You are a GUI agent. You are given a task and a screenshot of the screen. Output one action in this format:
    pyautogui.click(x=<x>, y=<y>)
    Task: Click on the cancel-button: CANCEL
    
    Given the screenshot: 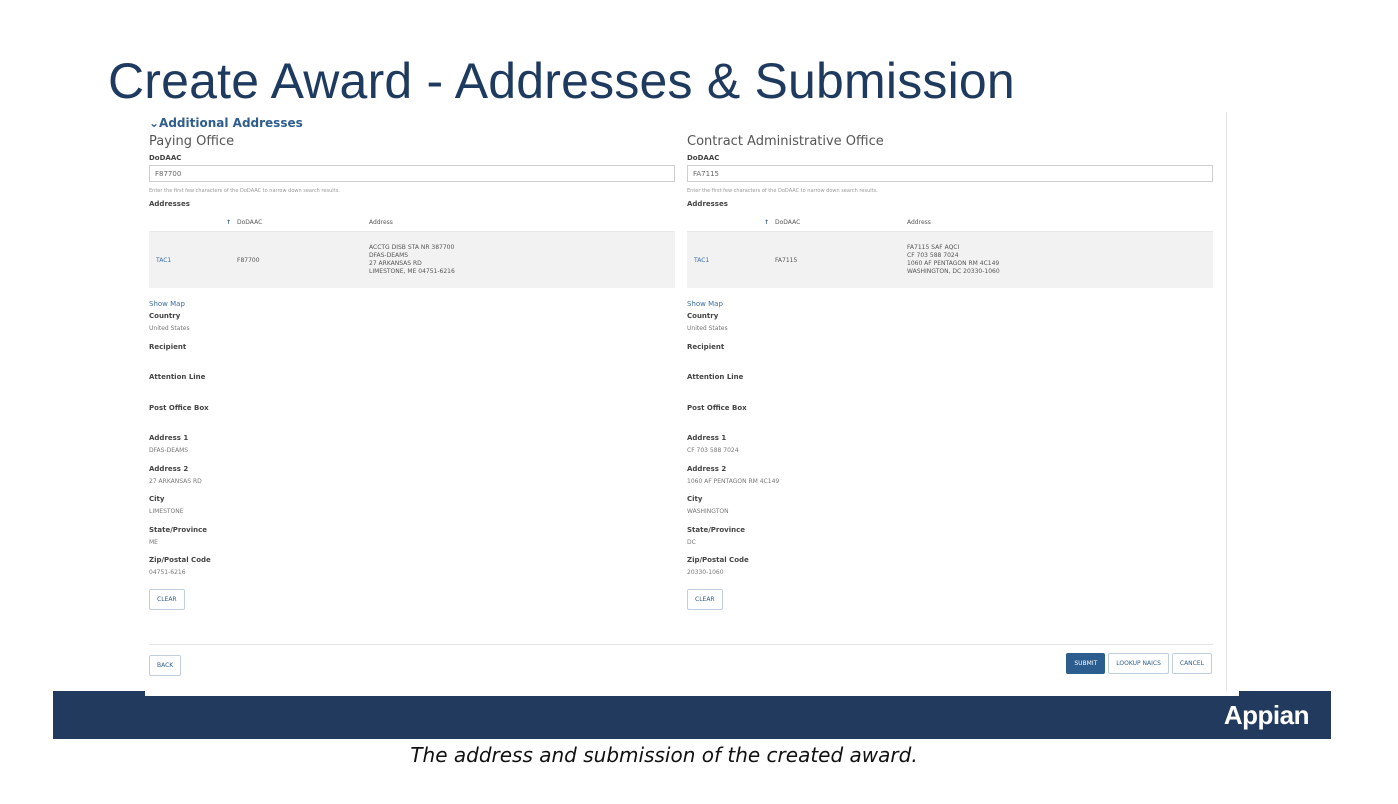 What is the action you would take?
    pyautogui.click(x=1191, y=663)
    